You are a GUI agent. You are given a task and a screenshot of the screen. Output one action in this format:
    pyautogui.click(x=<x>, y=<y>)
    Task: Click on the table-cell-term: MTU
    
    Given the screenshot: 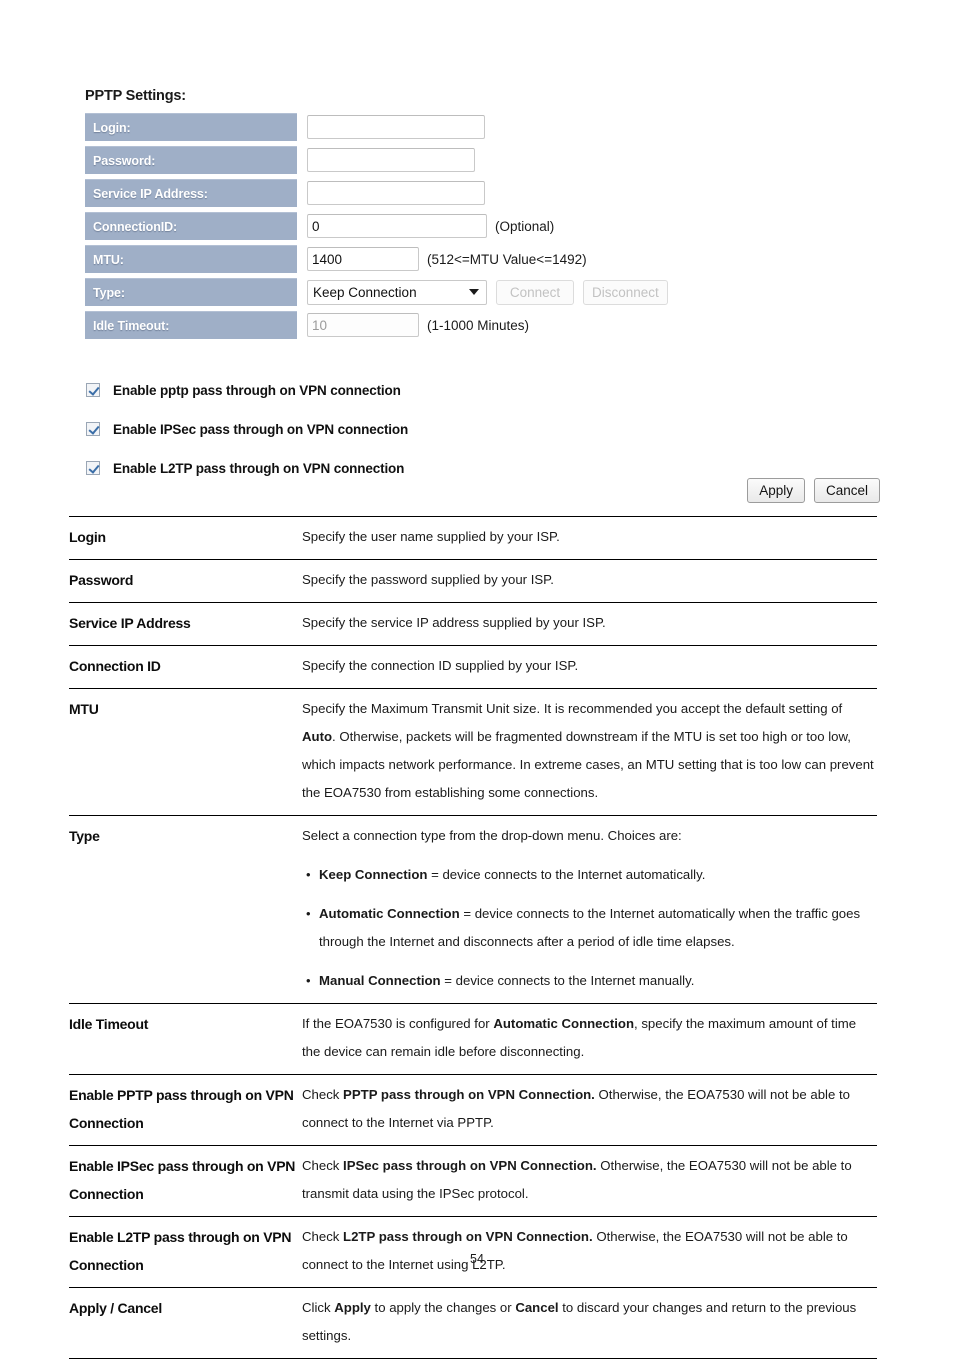 What is the action you would take?
    pyautogui.click(x=185, y=752)
    